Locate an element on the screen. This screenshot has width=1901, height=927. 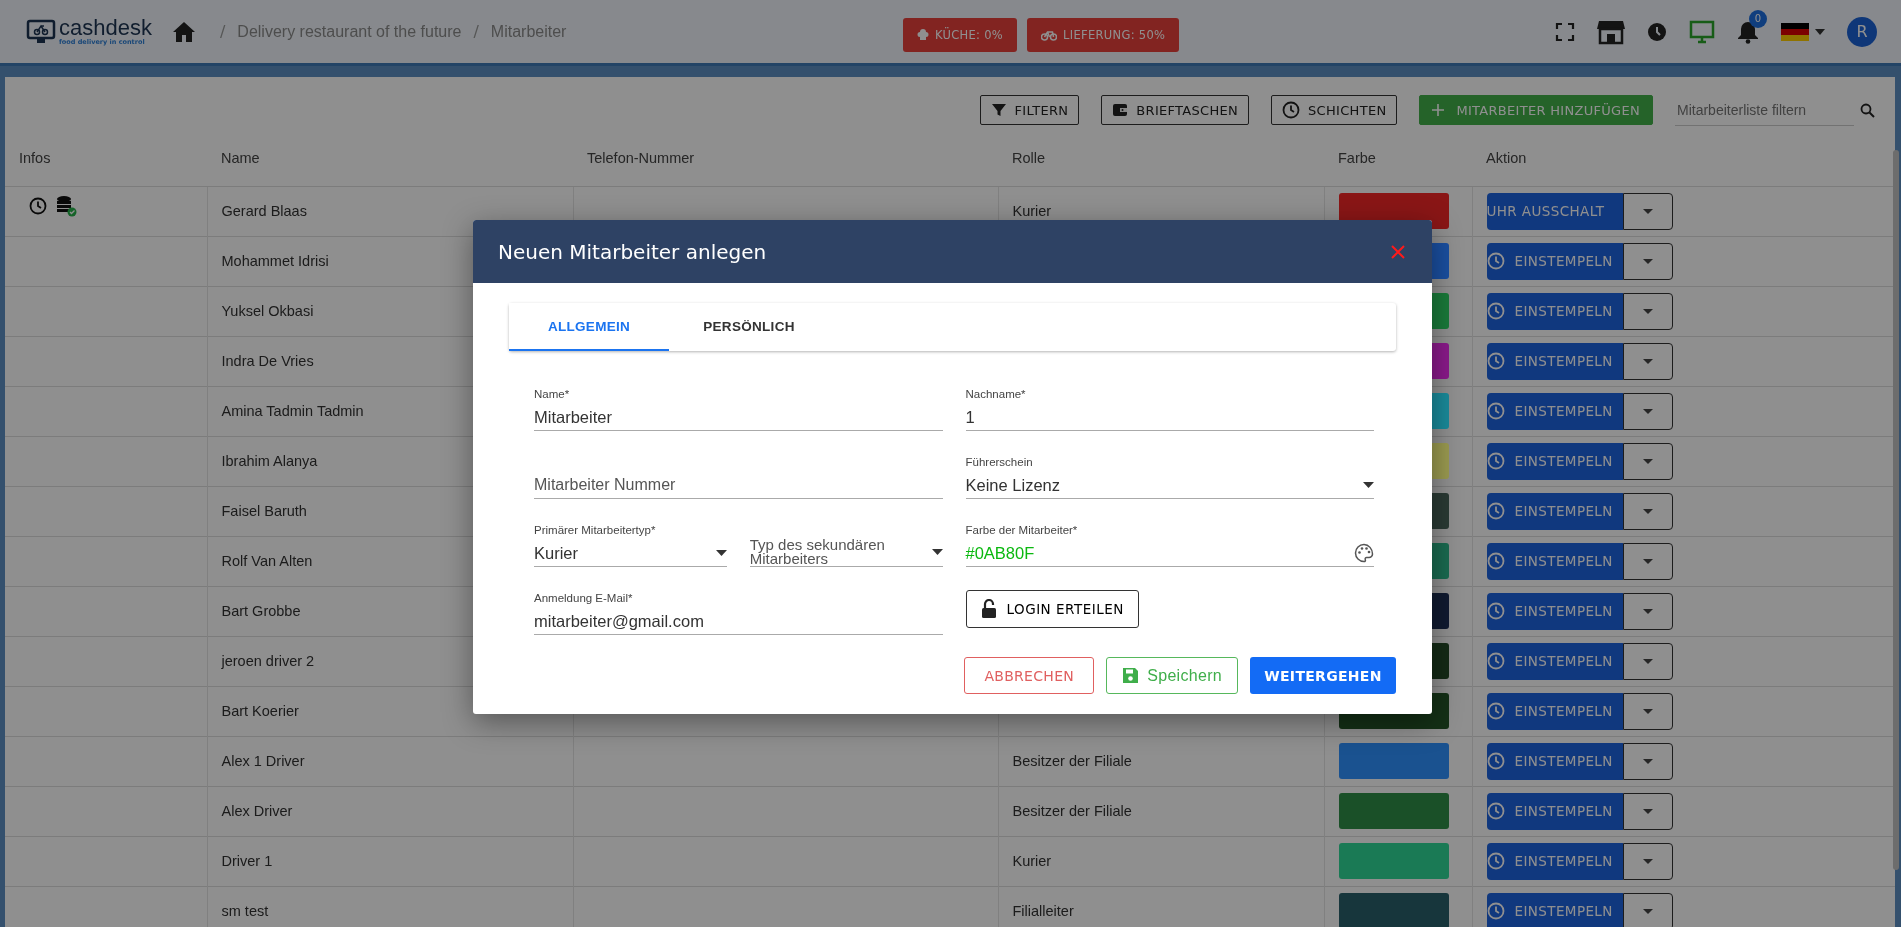
role-text: Besitzer der Filiale is located at coordinates (1072, 761).